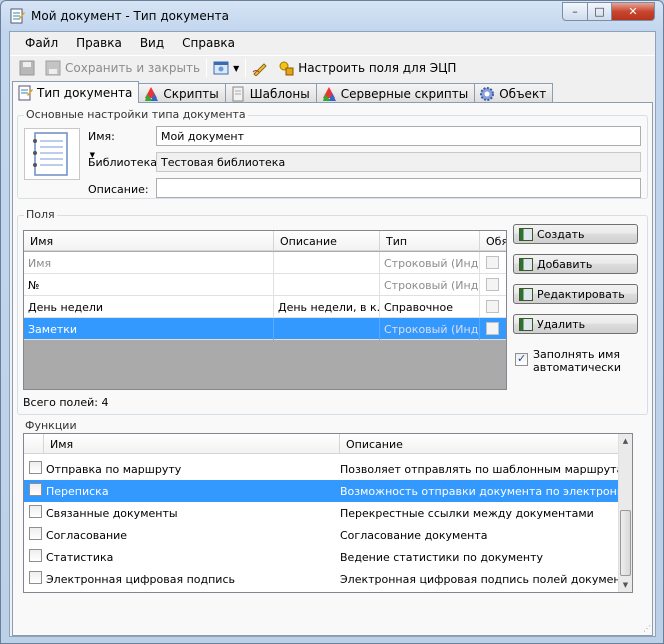 This screenshot has height=644, width=664. Describe the element at coordinates (286, 68) in the screenshot. I see `key-lock-icon` at that location.